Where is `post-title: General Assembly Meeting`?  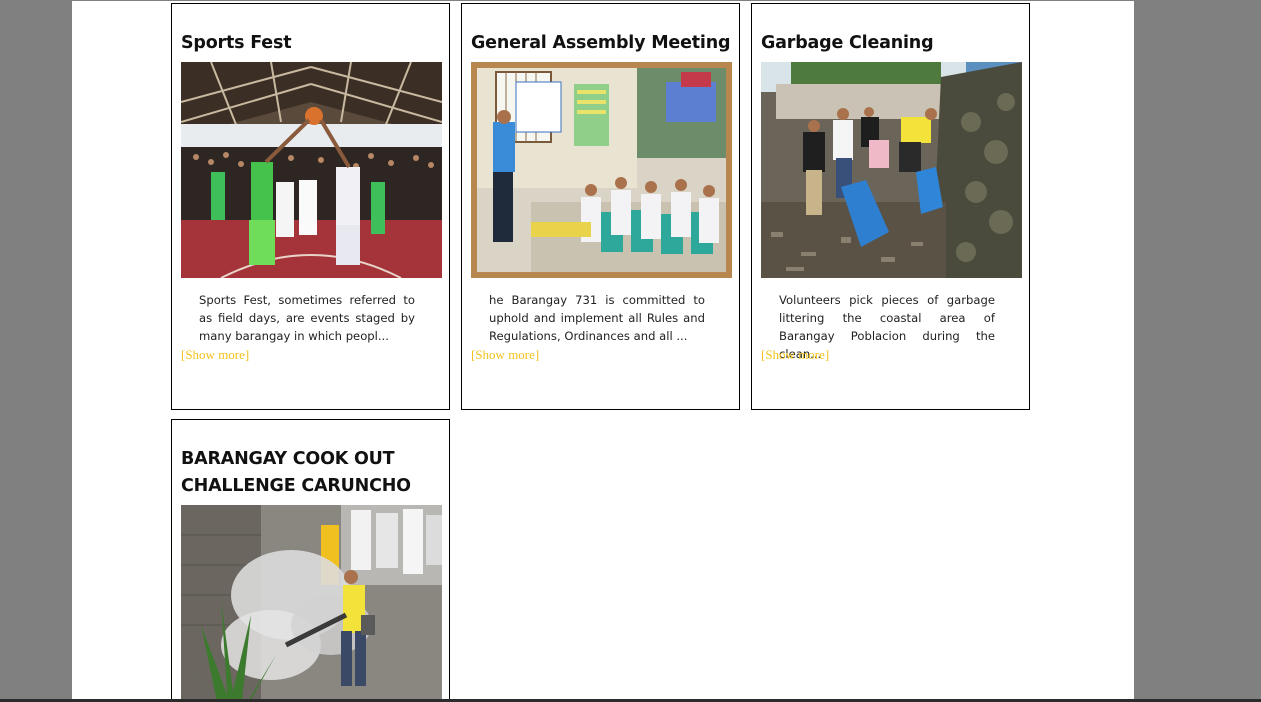
post-title: General Assembly Meeting is located at coordinates (601, 43).